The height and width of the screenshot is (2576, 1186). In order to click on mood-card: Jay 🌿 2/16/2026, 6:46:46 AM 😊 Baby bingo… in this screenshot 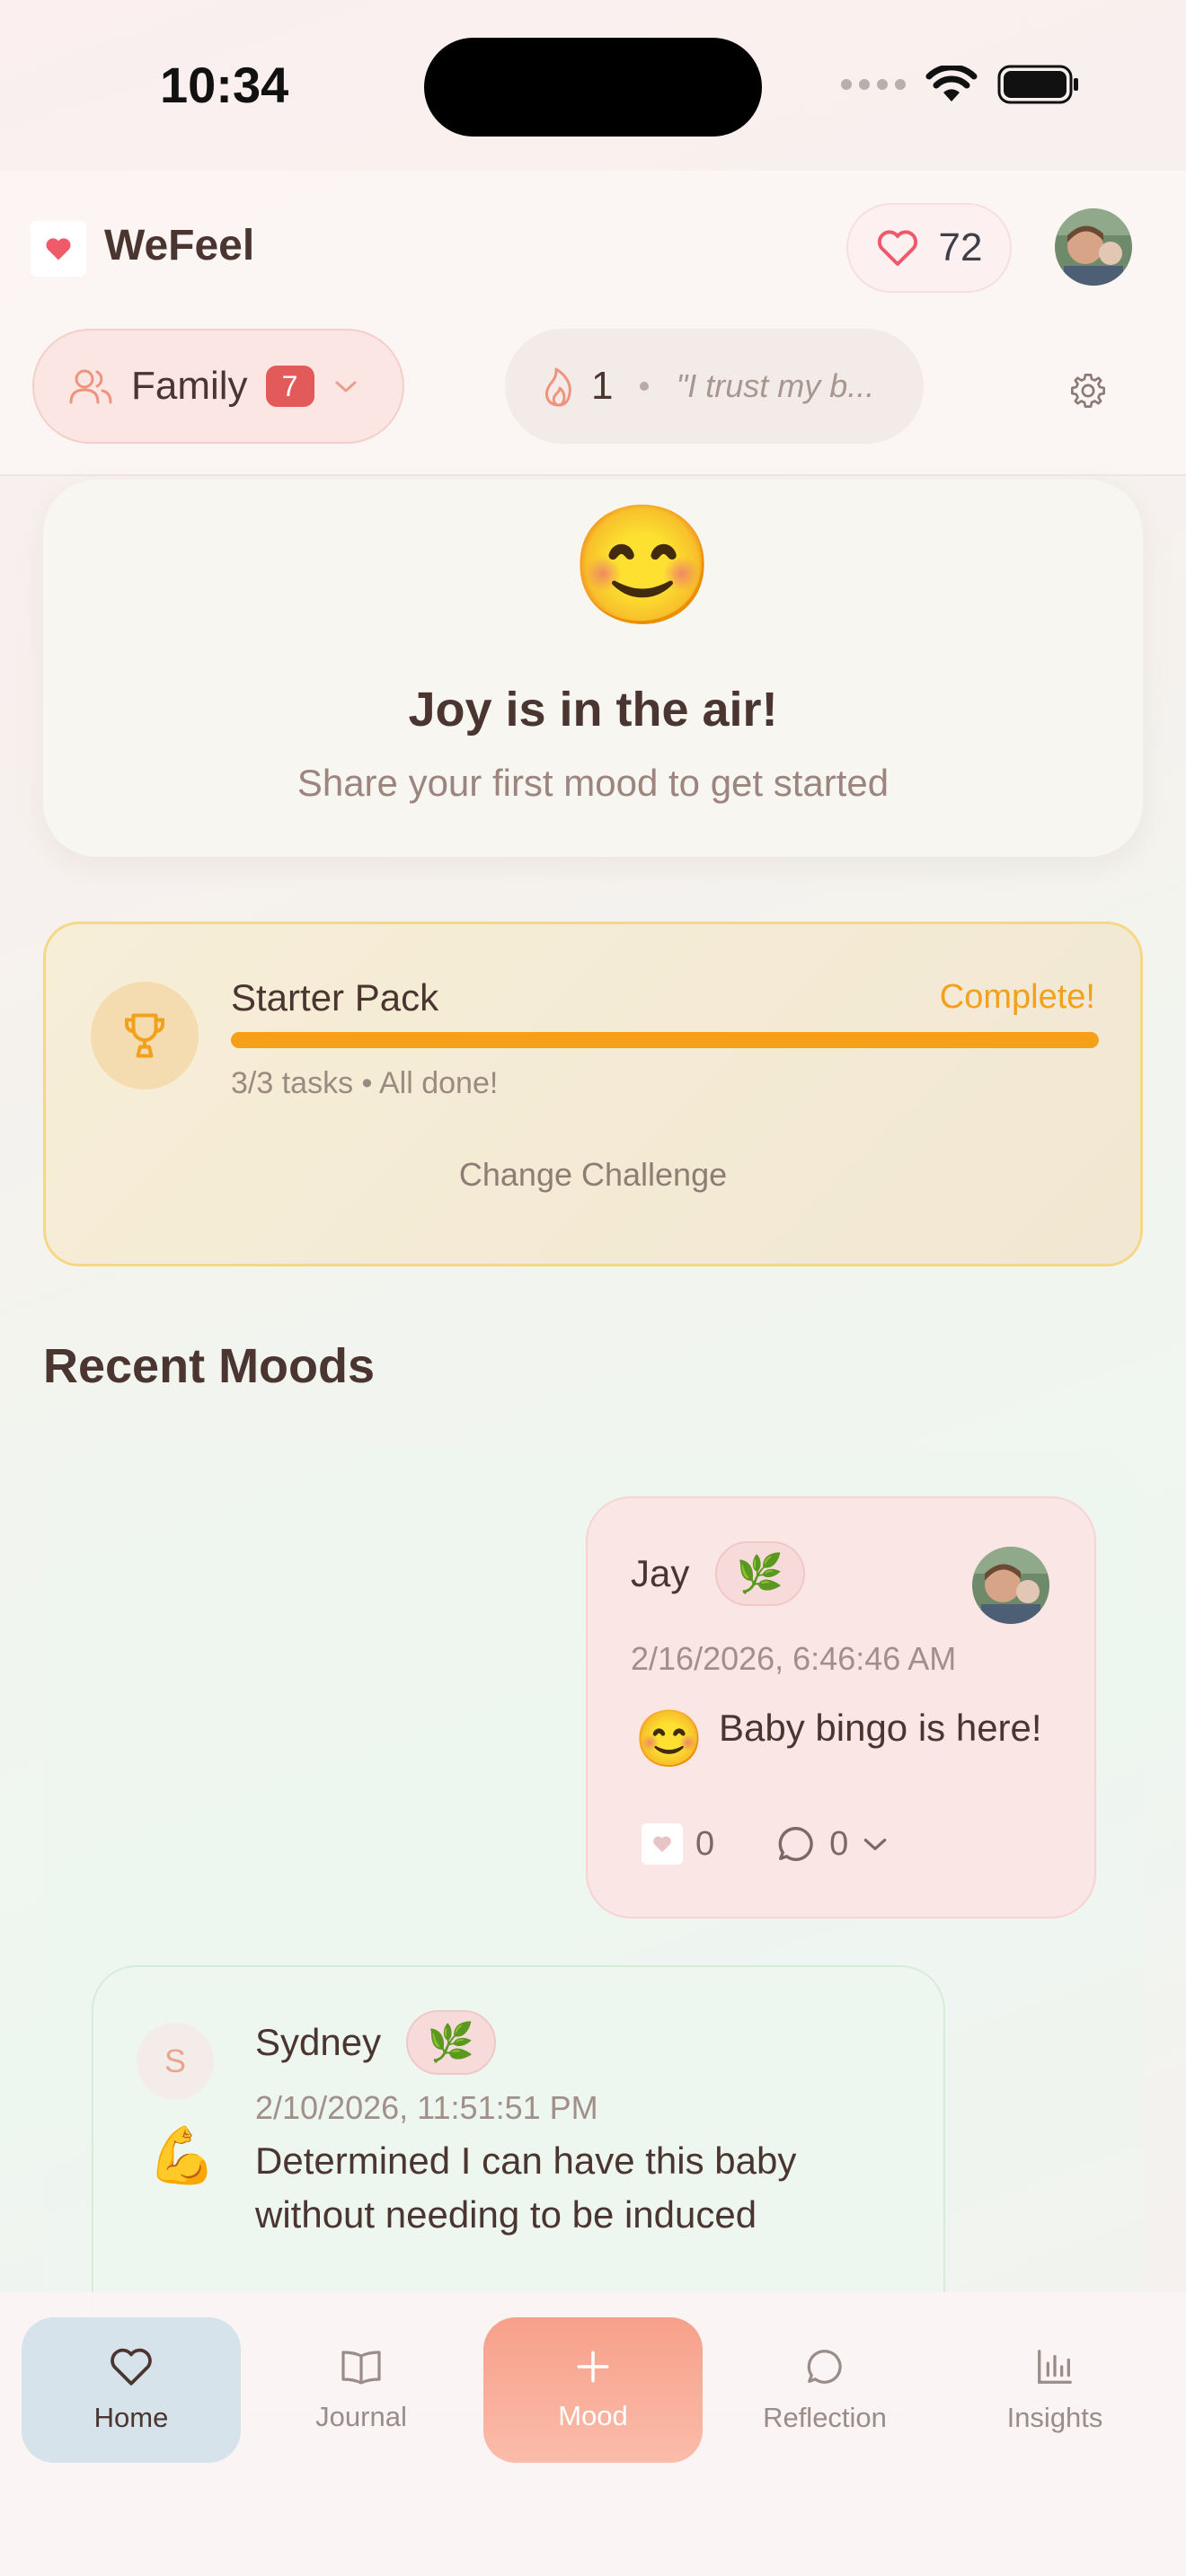, I will do `click(841, 1707)`.